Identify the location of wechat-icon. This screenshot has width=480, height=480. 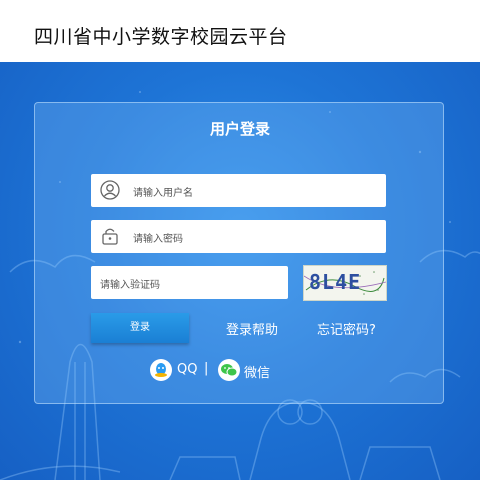
(229, 370).